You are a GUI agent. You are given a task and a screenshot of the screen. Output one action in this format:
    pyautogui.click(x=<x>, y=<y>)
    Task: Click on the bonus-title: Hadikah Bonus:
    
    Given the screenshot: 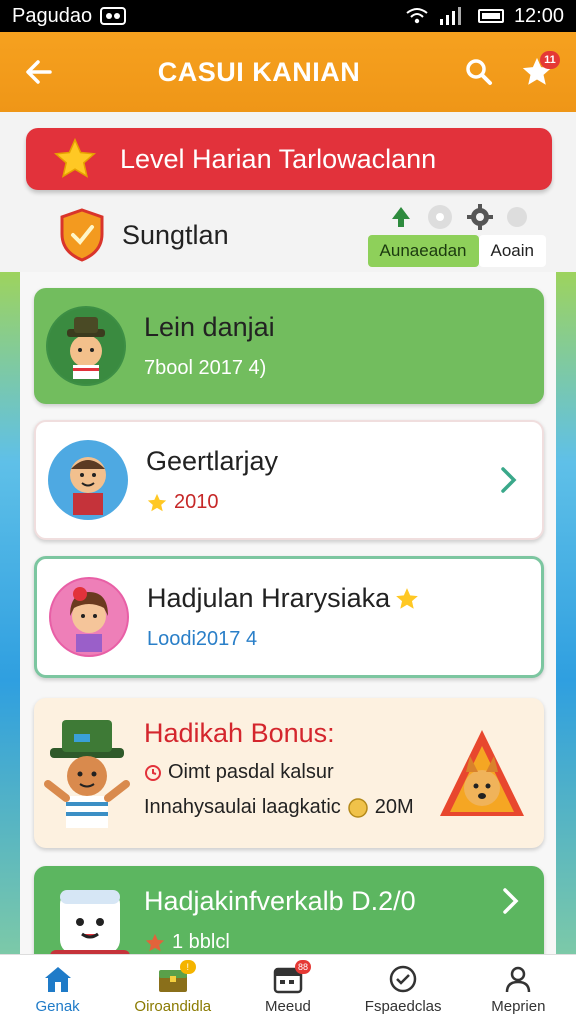 What is the action you would take?
    pyautogui.click(x=239, y=733)
    